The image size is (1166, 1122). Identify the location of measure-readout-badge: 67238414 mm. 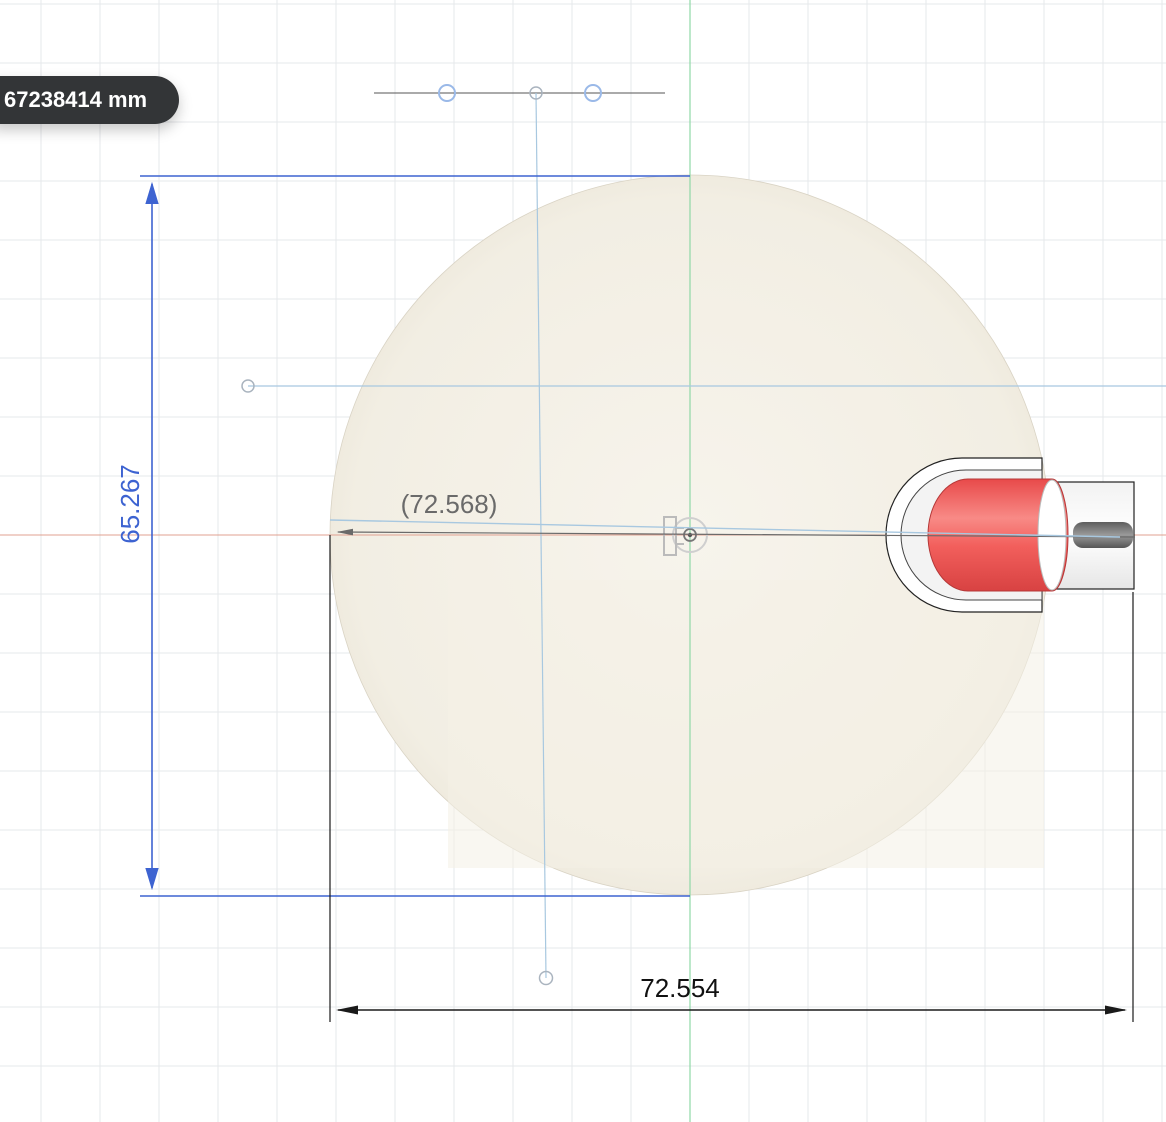
(90, 100).